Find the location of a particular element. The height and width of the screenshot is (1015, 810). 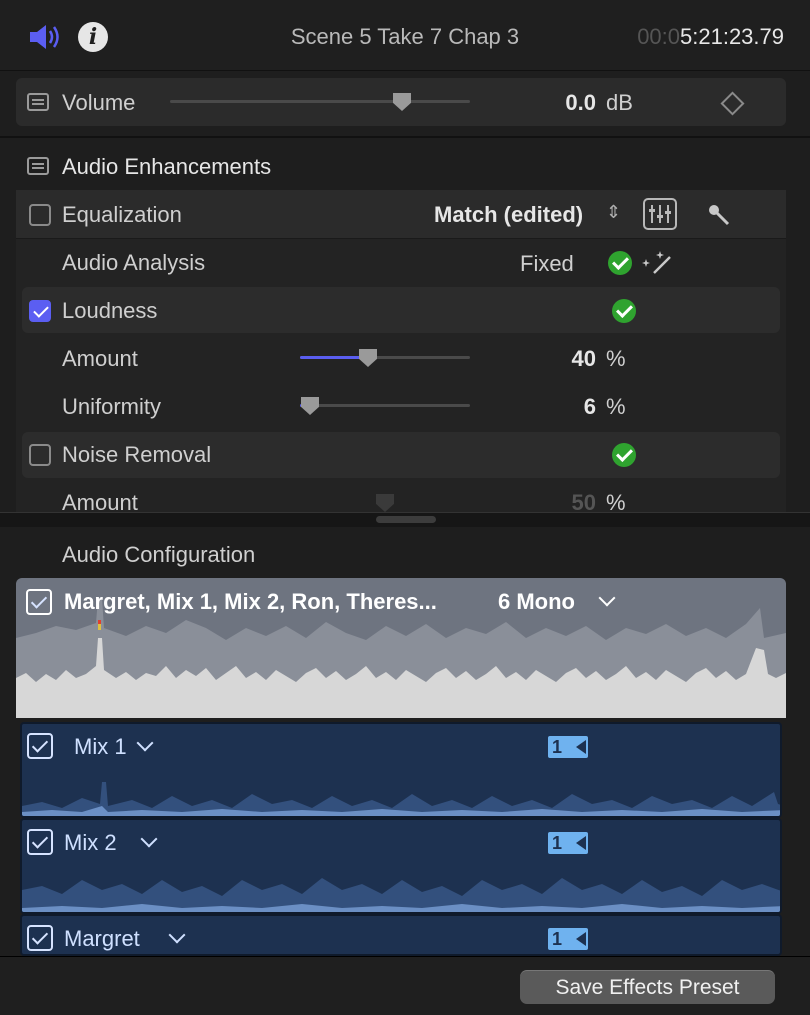

save-effects-preset-button: Save Effects Preset is located at coordinates (647, 987).